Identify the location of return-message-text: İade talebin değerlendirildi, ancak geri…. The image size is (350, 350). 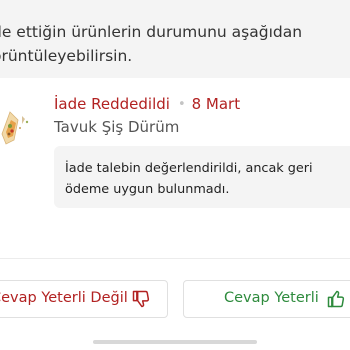
(189, 179).